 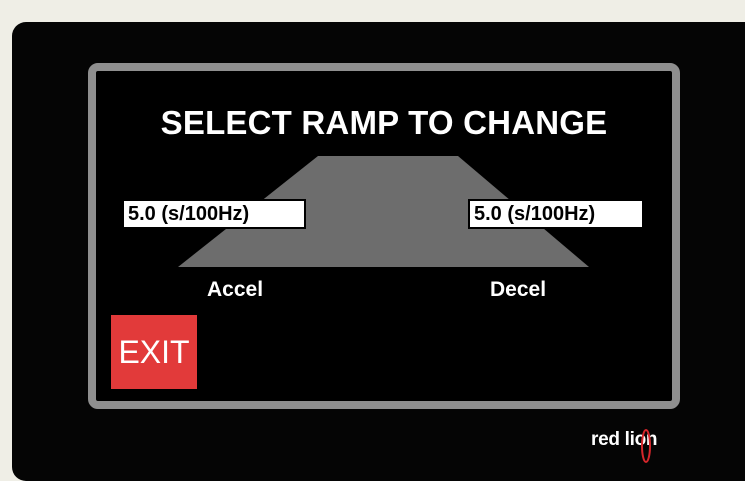 I want to click on accel-label: Accel, so click(x=235, y=289).